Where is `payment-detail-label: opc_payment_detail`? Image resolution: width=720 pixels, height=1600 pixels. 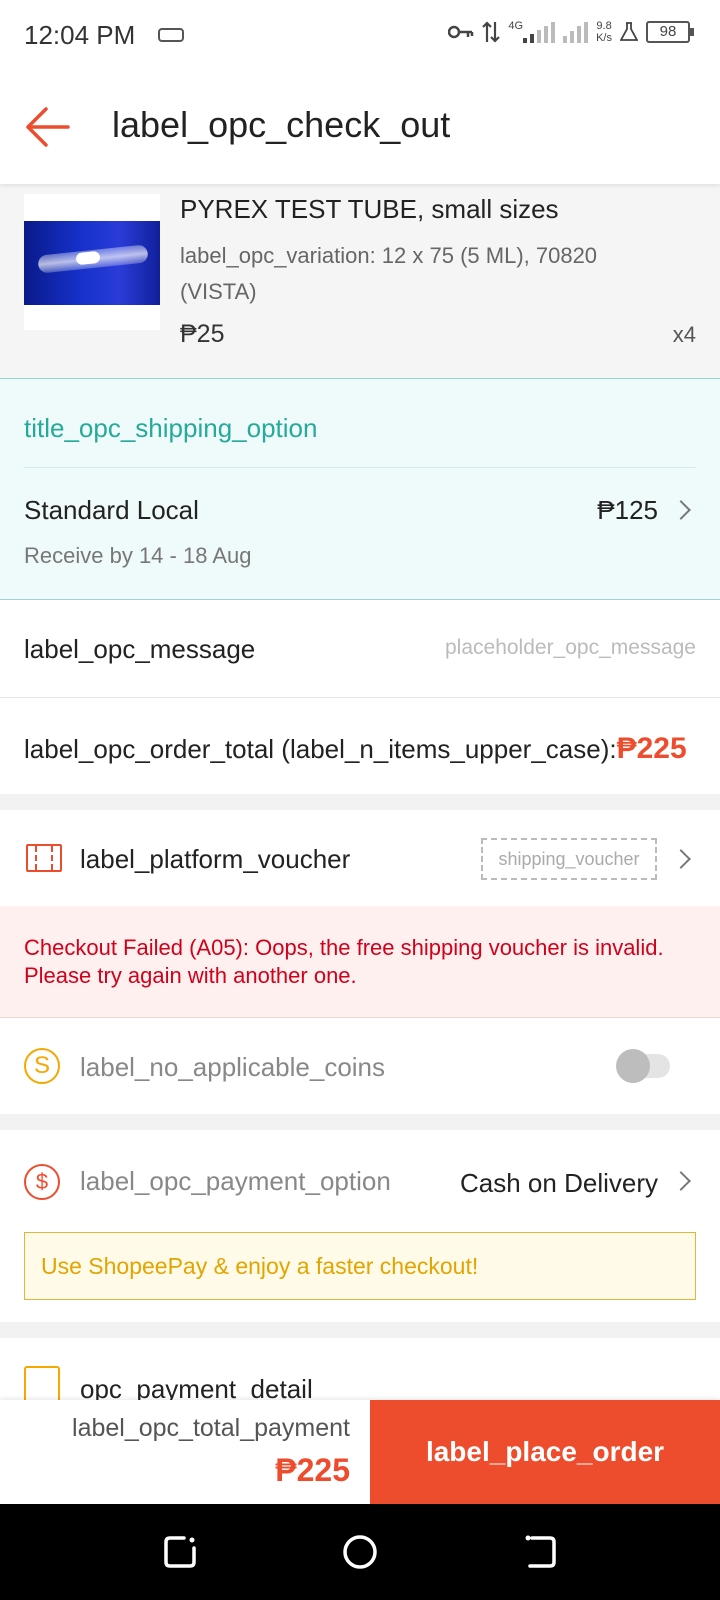
payment-detail-label: opc_payment_detail is located at coordinates (196, 1387).